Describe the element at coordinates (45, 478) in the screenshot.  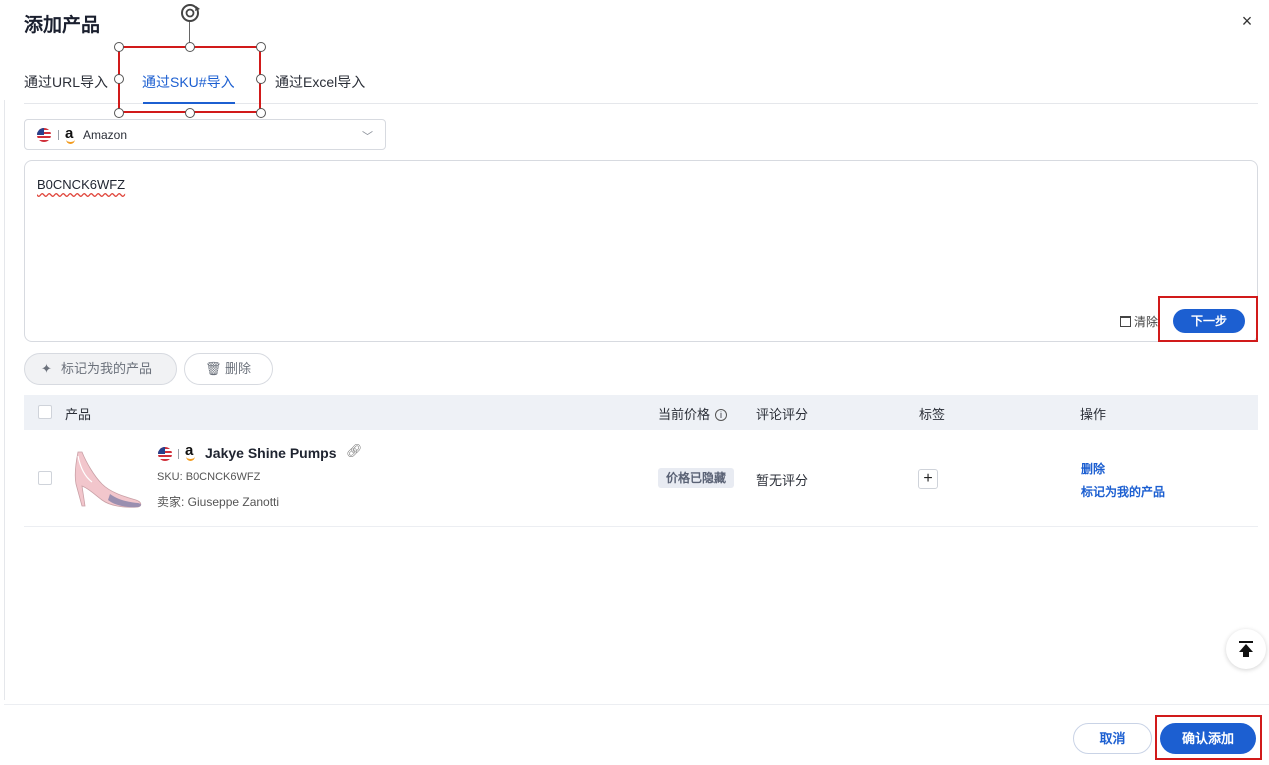
I see `row-checkbox` at that location.